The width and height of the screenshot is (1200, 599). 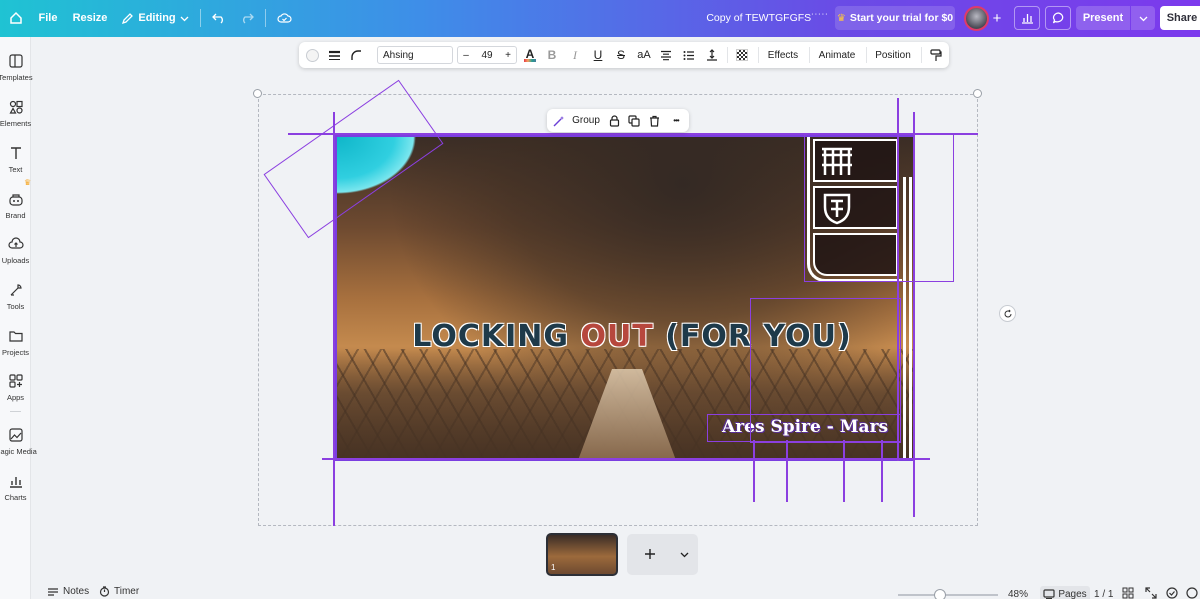 I want to click on cloud-save-button, so click(x=284, y=18).